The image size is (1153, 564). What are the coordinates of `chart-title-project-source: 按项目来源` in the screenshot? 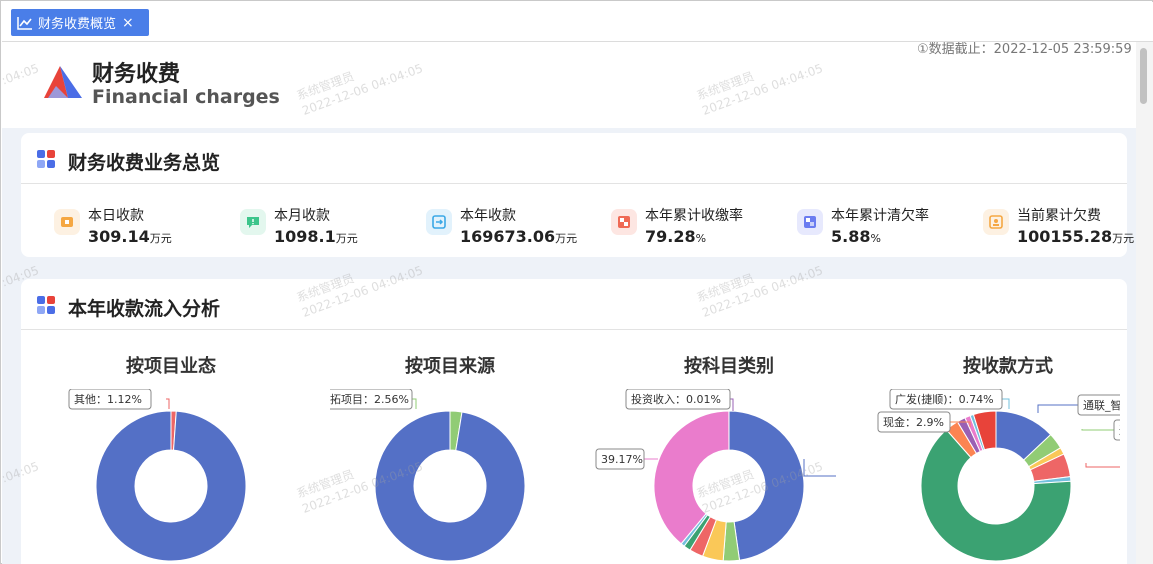 It's located at (450, 366).